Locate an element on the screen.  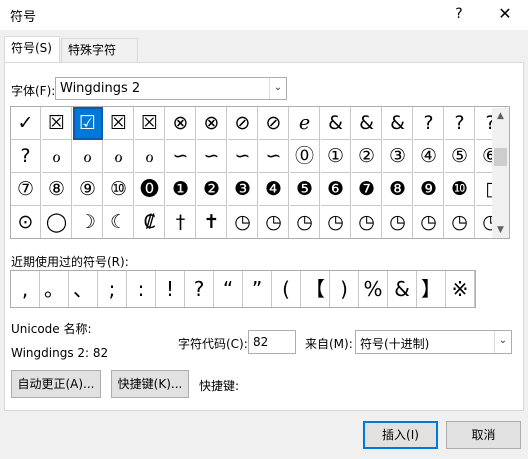
recent-symbol-cell: & is located at coordinates (402, 289).